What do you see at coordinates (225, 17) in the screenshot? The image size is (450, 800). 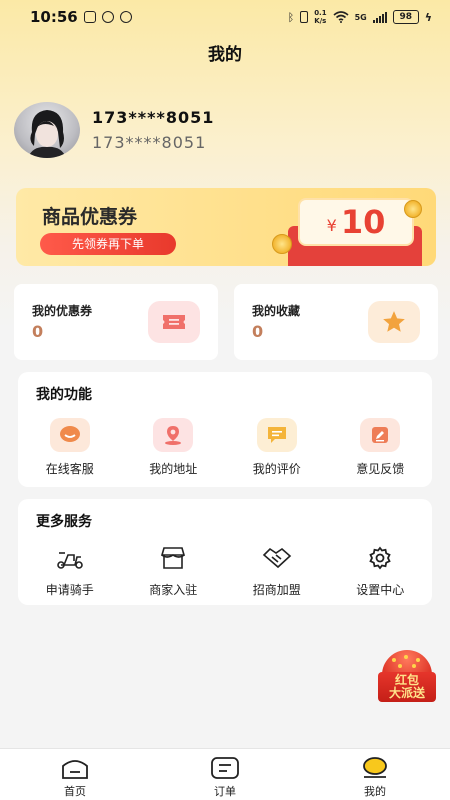 I see `status-bar: 10:56 ᛒ 0.1 K/s 5G 98 ϟ` at bounding box center [225, 17].